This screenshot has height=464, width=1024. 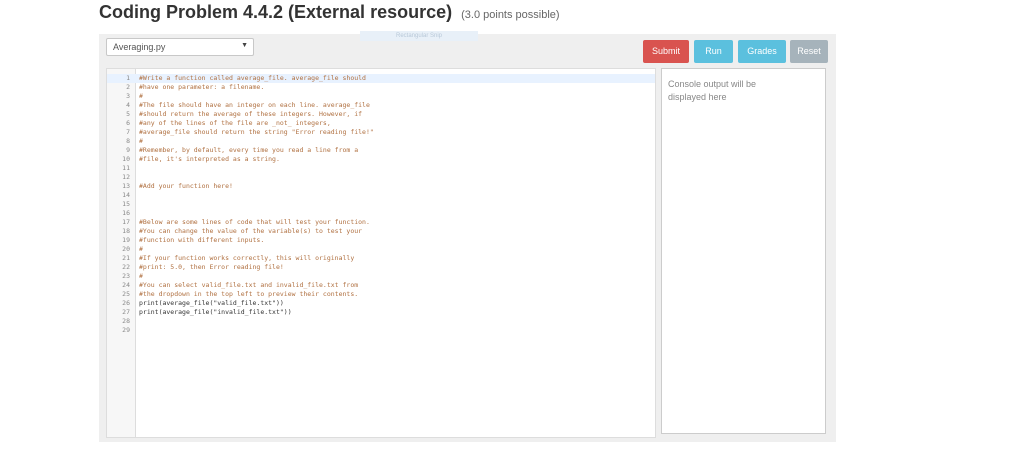 I want to click on line-number: 18, so click(x=126, y=231).